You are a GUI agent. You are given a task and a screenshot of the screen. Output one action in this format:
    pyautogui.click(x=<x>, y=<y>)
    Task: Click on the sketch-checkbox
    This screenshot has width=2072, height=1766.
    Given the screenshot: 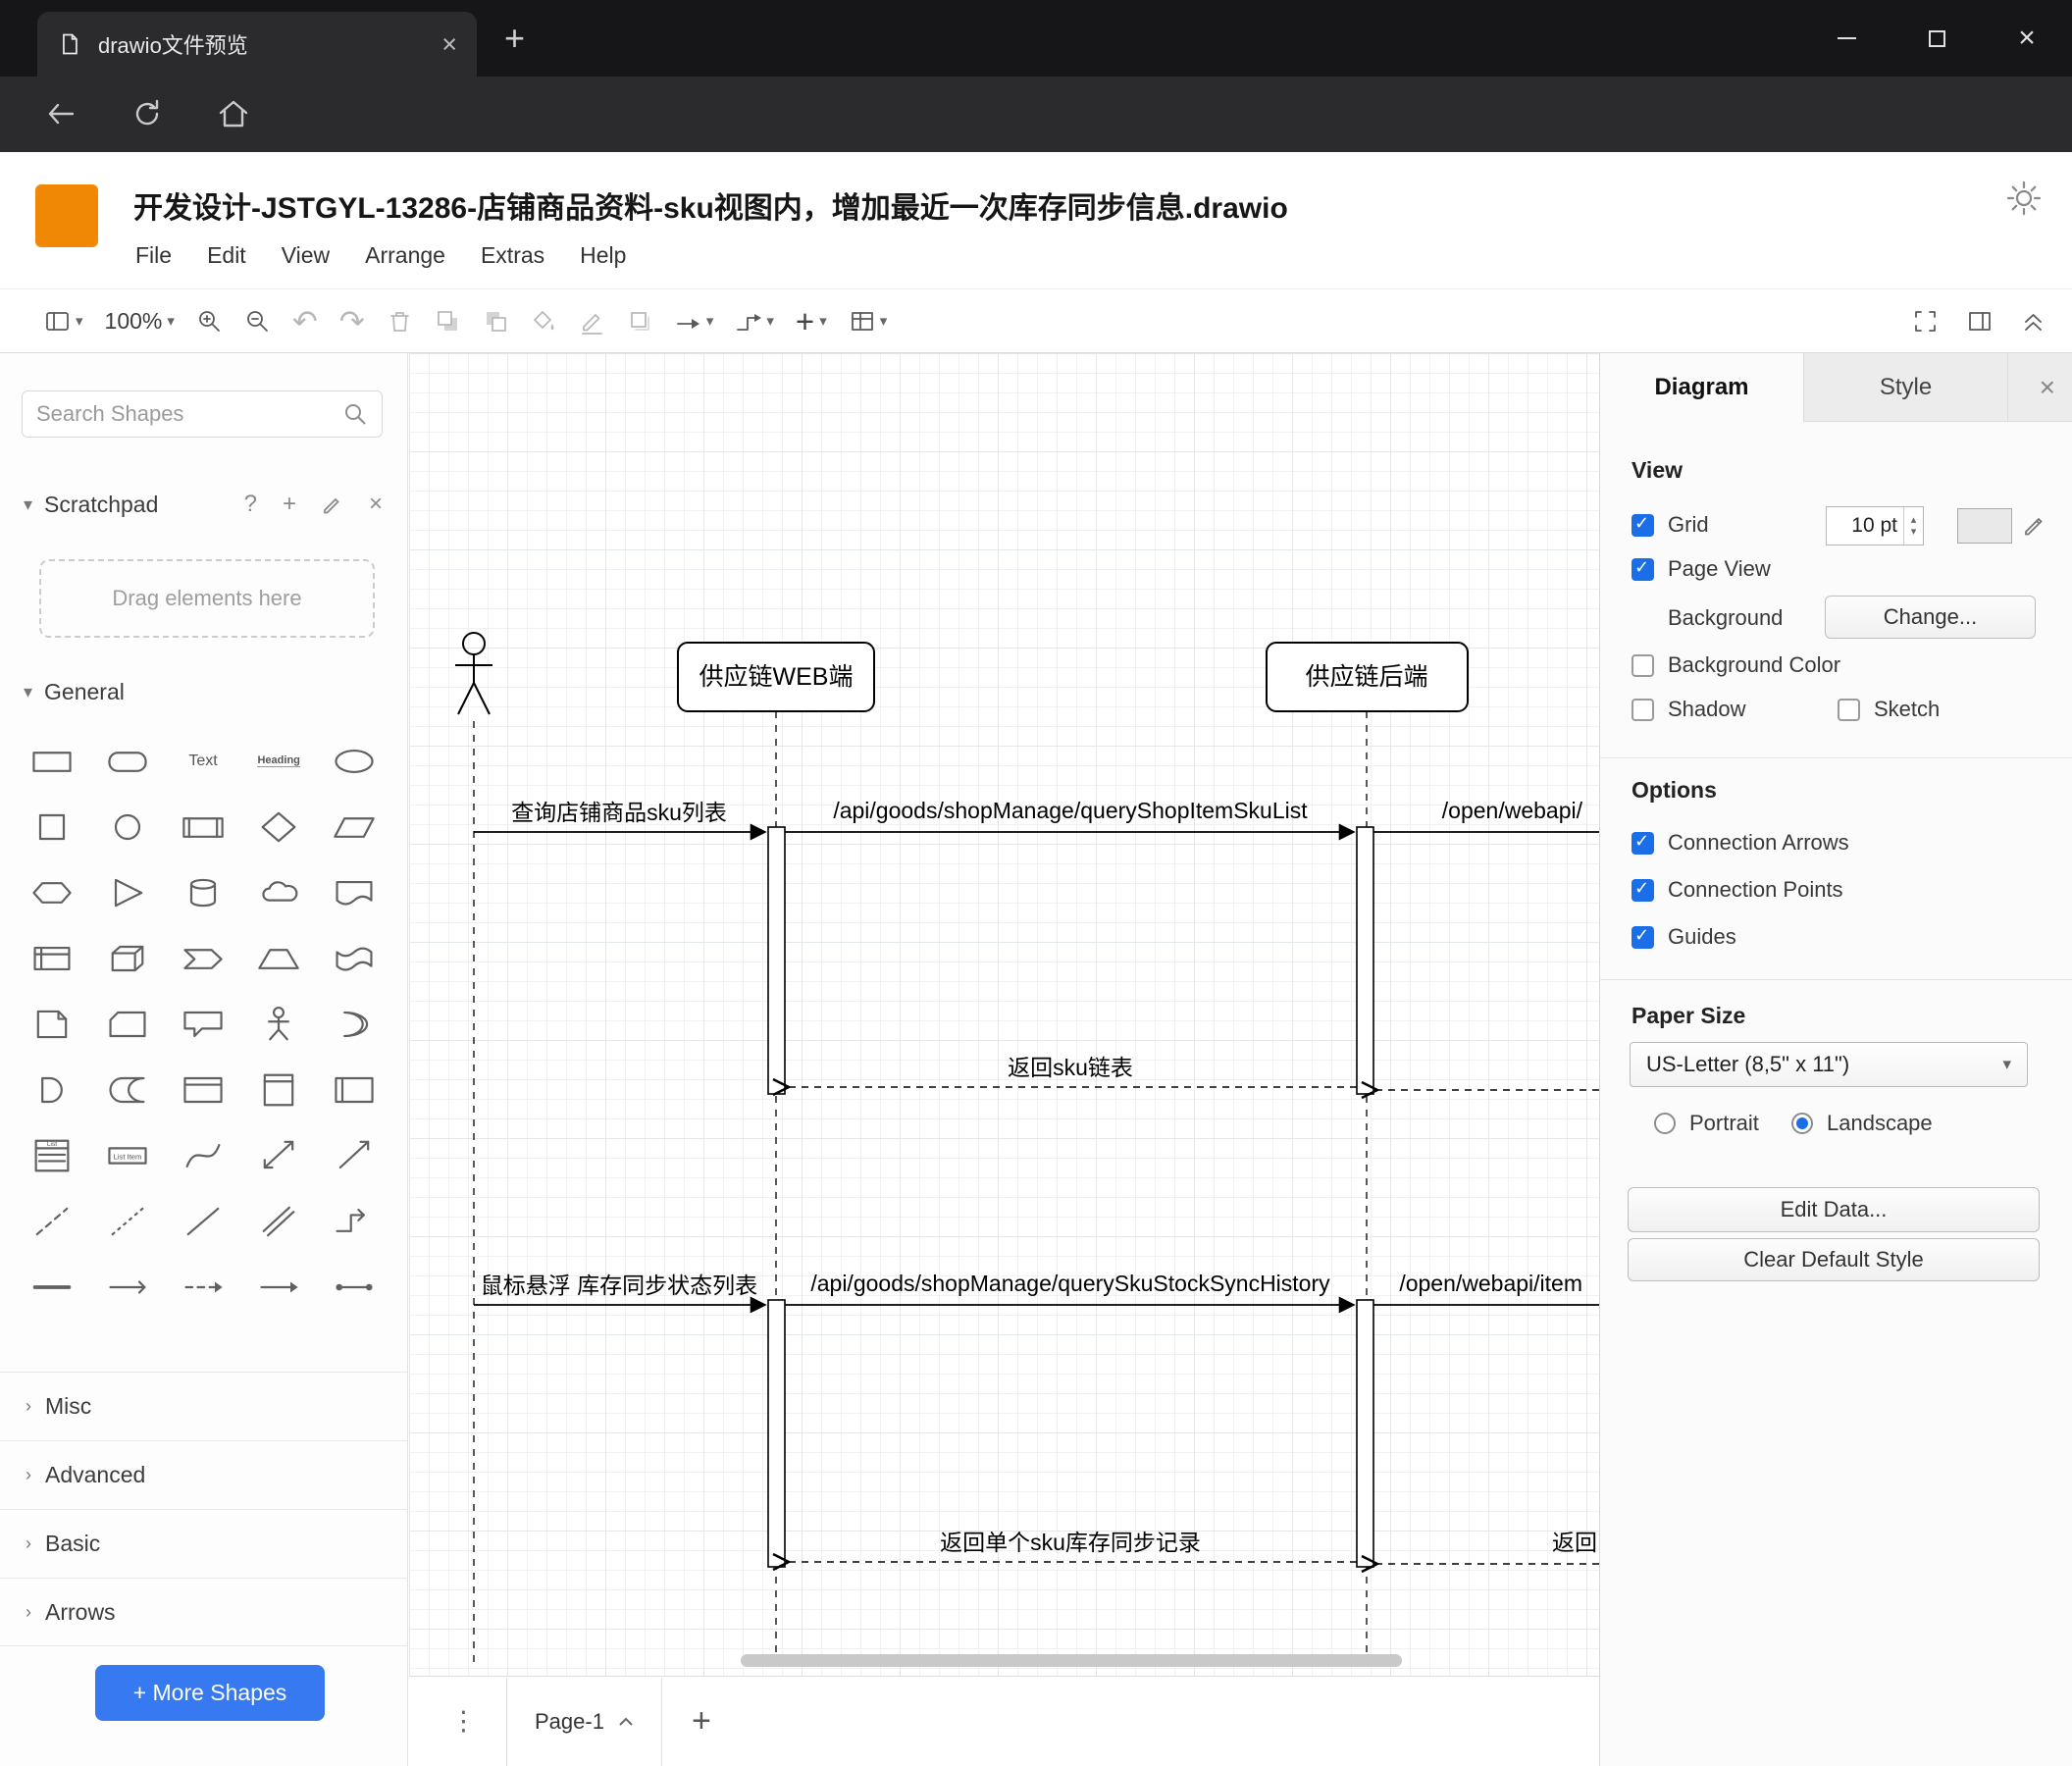 What is the action you would take?
    pyautogui.click(x=1849, y=709)
    